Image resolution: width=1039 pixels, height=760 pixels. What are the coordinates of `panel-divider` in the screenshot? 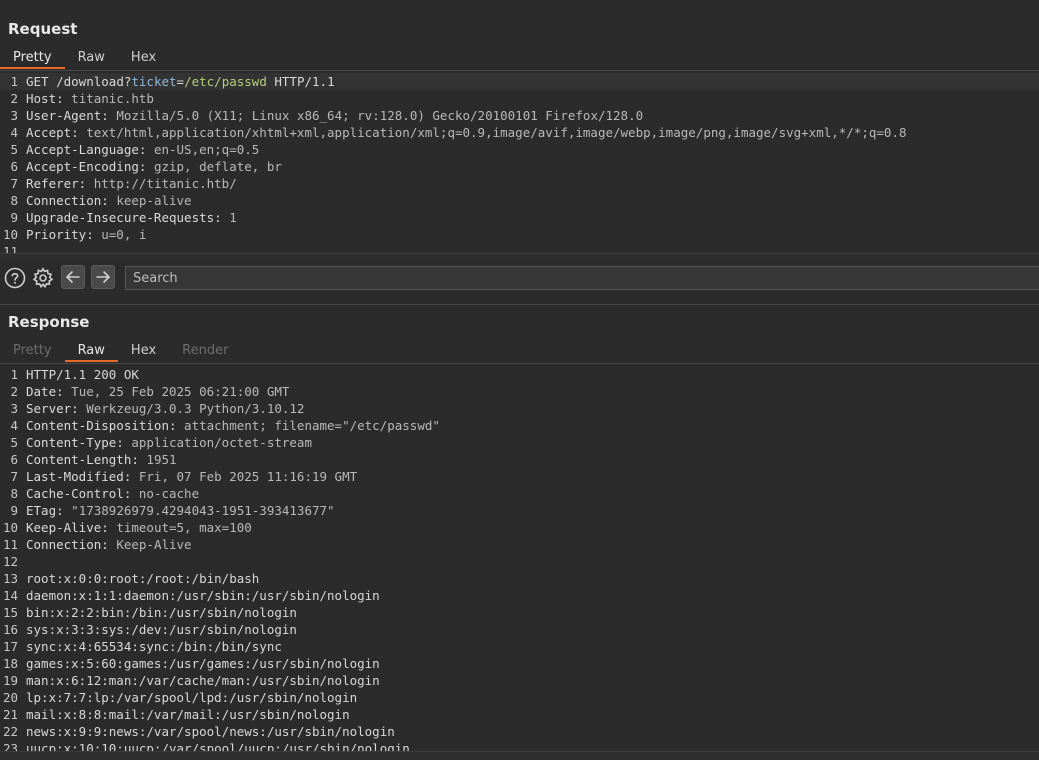 It's located at (519, 304).